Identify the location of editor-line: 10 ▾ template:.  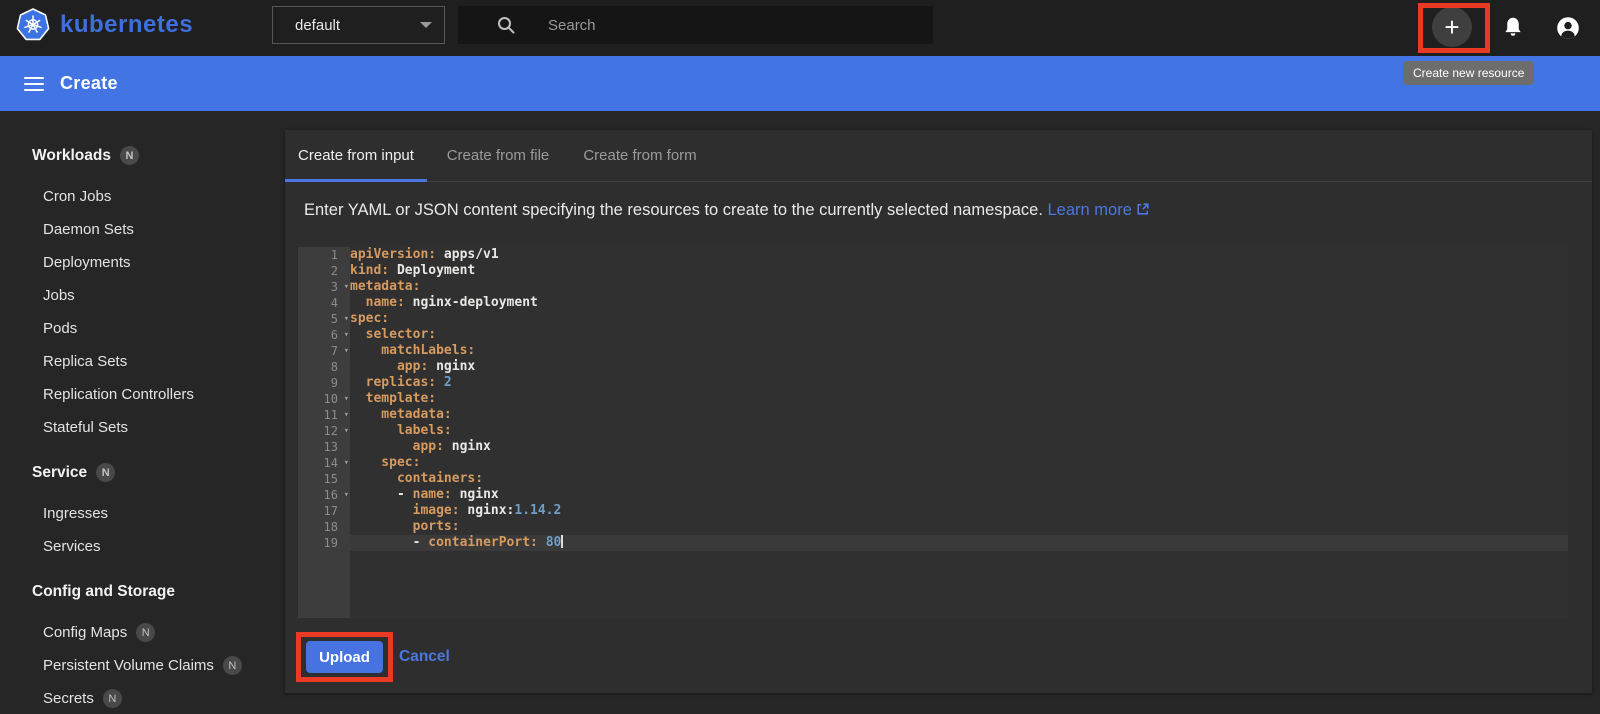
(933, 399).